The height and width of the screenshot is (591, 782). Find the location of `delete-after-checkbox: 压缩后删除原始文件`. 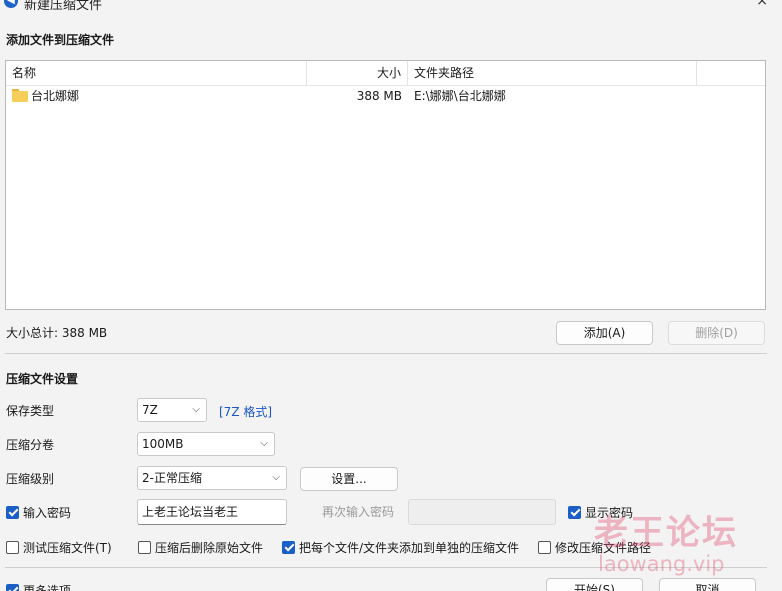

delete-after-checkbox: 压缩后删除原始文件 is located at coordinates (200, 547).